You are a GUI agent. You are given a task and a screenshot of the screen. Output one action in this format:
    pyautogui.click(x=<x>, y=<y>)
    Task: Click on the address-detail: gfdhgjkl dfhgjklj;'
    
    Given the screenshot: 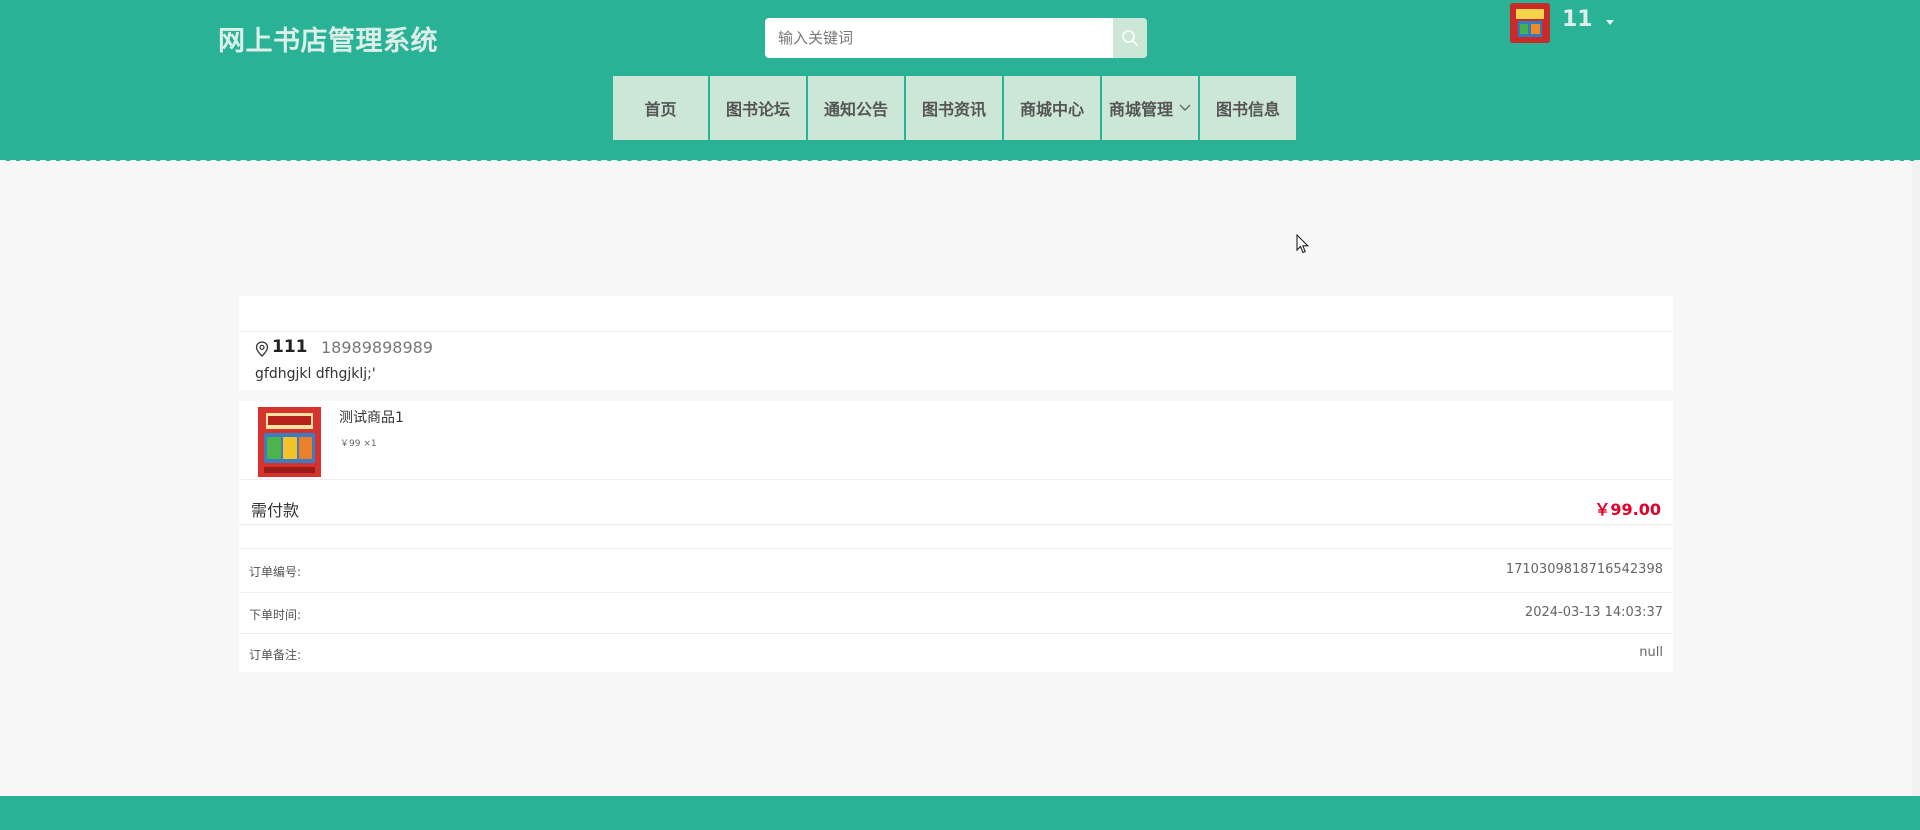 What is the action you would take?
    pyautogui.click(x=315, y=374)
    